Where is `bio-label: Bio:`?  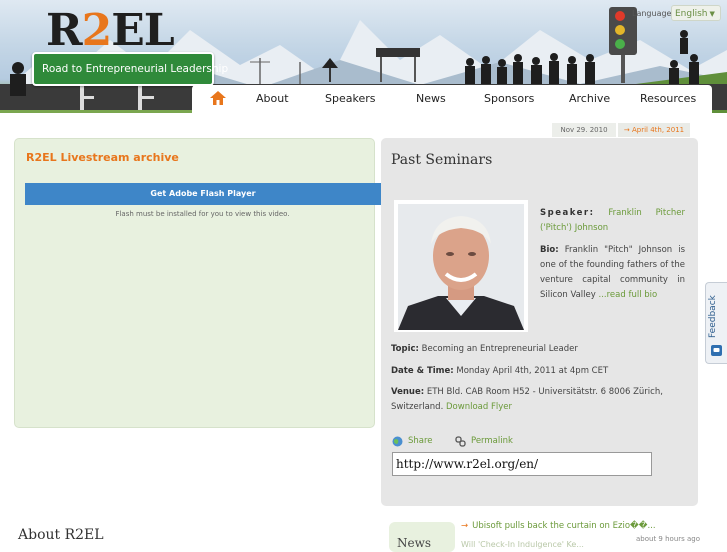
bio-label: Bio: is located at coordinates (549, 250).